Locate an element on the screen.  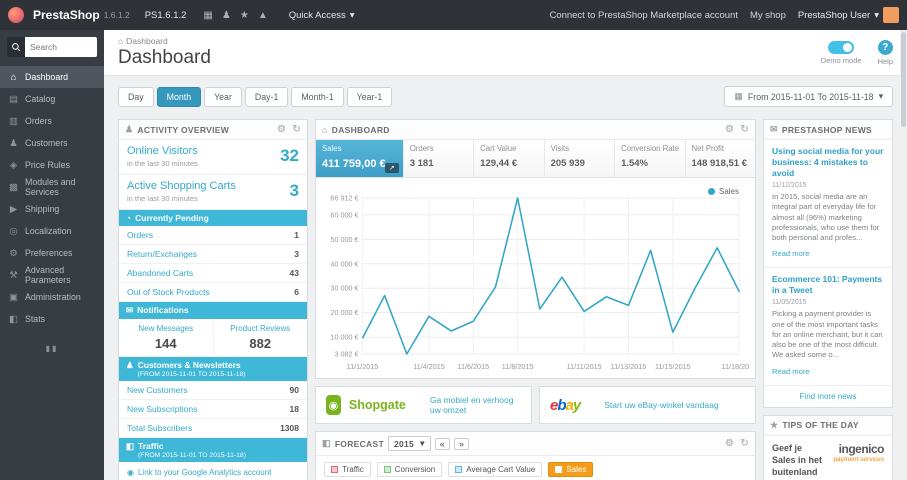
sidebar-item-advanced-parameters: ⚒ Advanced Parameters is located at coordinates (52, 275).